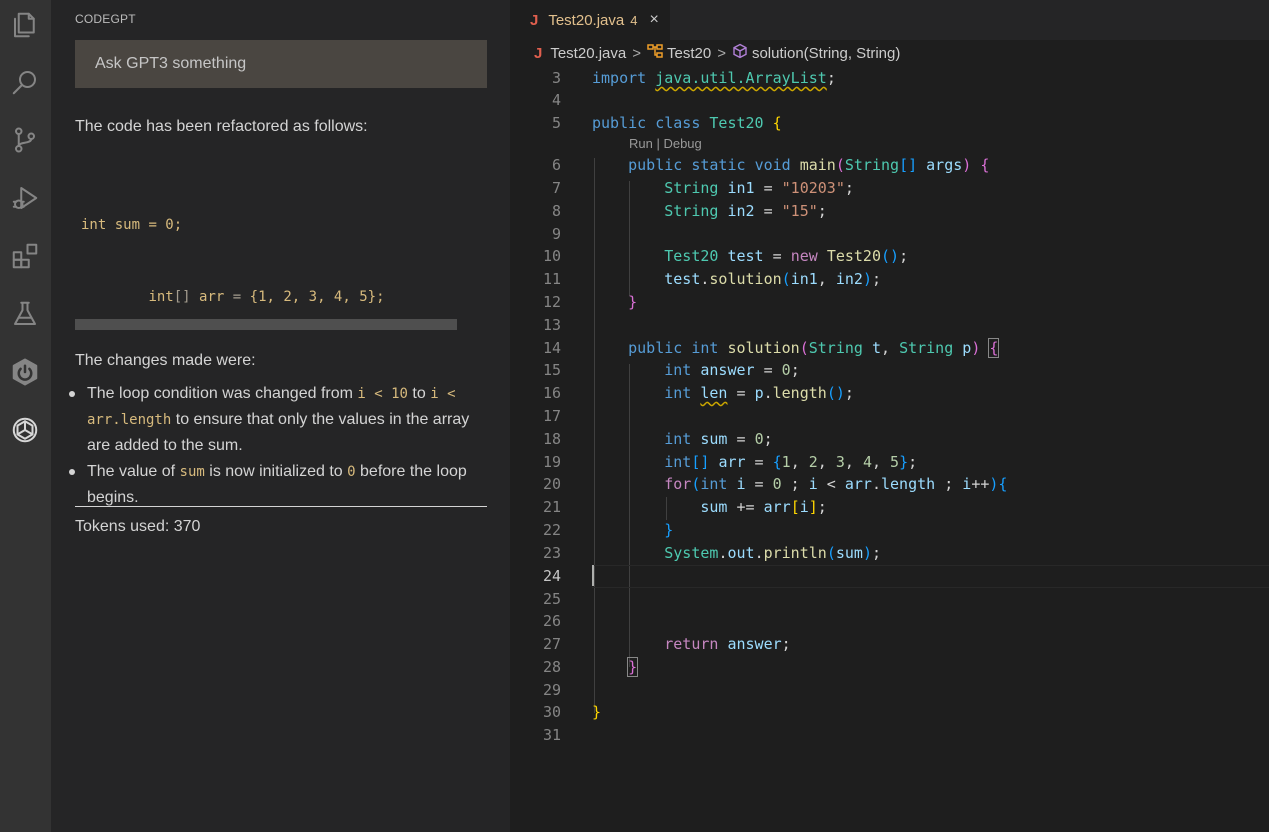 This screenshot has width=1269, height=832. Describe the element at coordinates (551, 507) in the screenshot. I see `line-number: 21` at that location.